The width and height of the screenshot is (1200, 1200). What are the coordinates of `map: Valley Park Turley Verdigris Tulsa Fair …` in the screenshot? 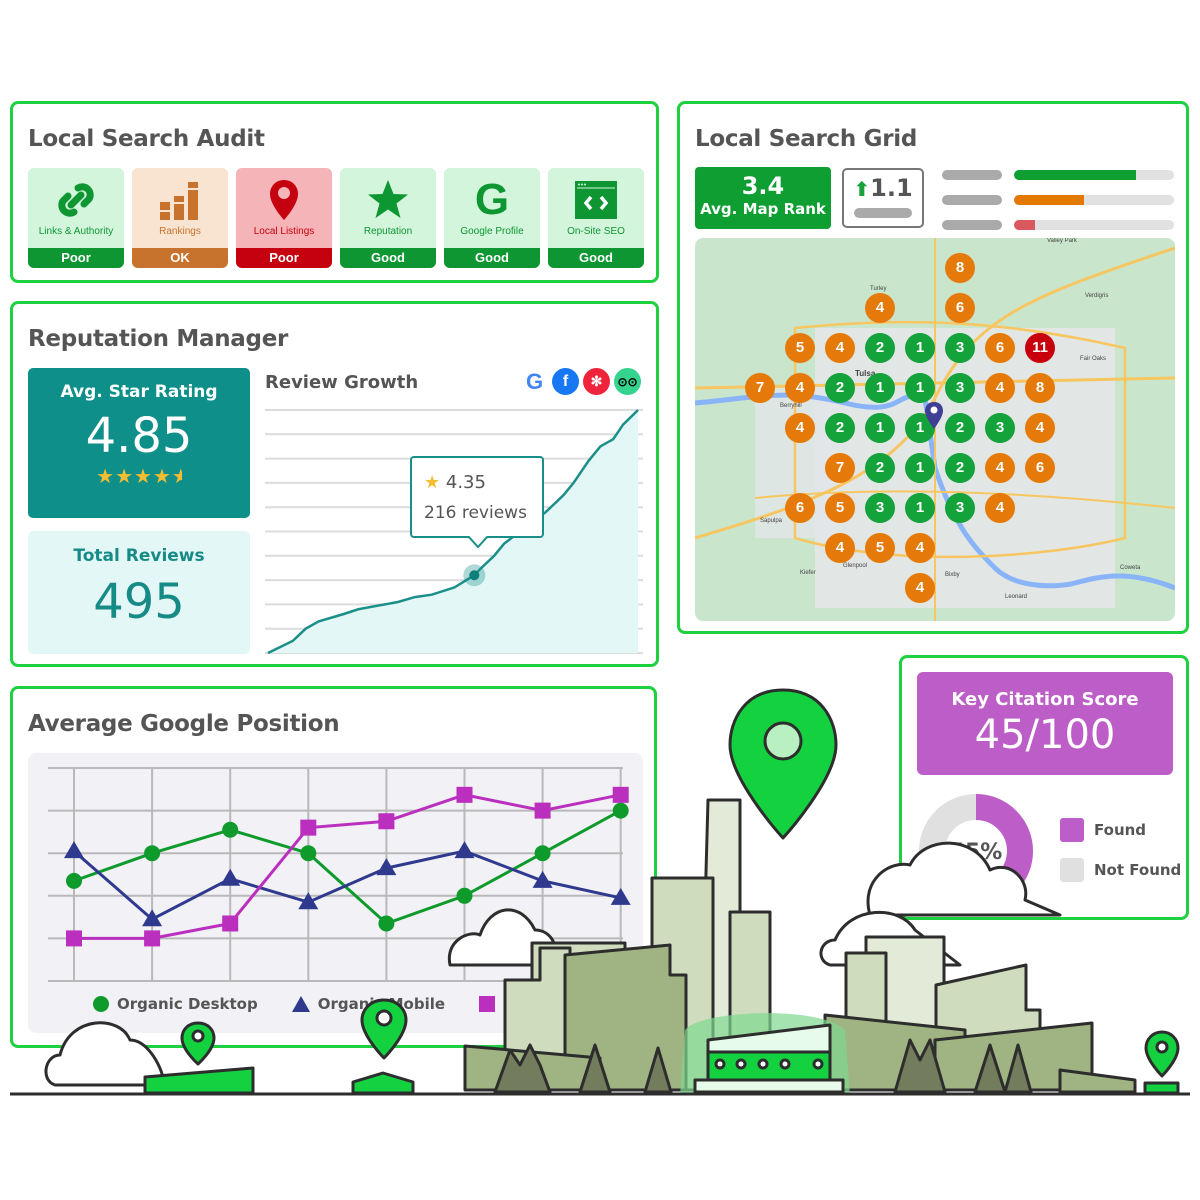 It's located at (935, 429).